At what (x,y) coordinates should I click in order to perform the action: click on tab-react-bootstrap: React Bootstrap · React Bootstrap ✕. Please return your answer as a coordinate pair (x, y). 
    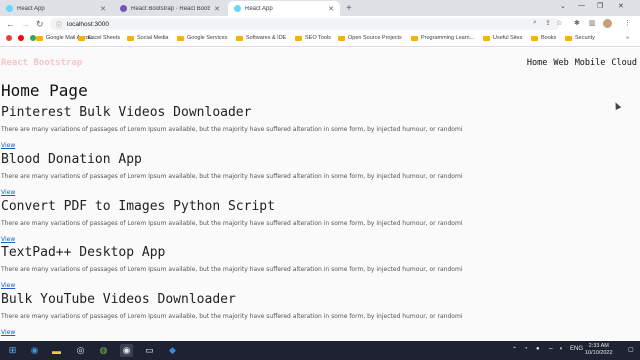
    Looking at the image, I should click on (170, 8).